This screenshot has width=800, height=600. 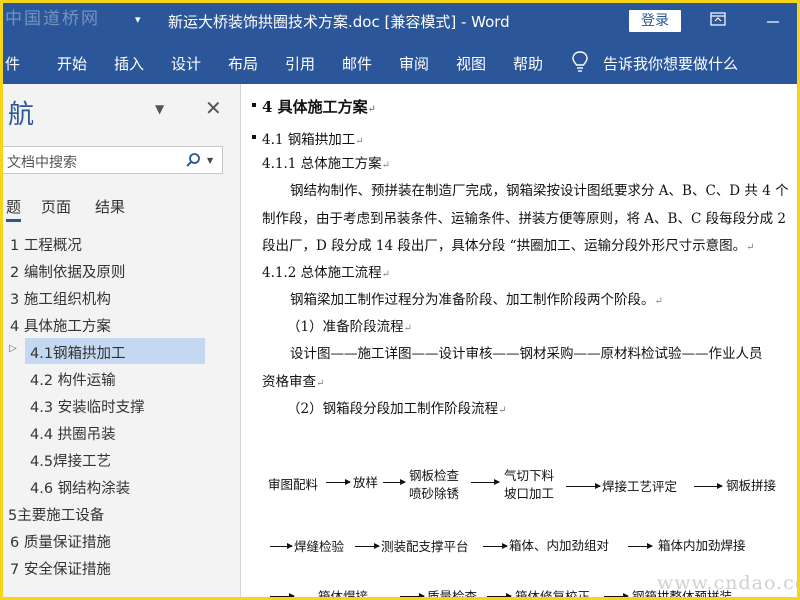 I want to click on heading-4-1: 4.1 钢箱拱加工↵, so click(x=313, y=140).